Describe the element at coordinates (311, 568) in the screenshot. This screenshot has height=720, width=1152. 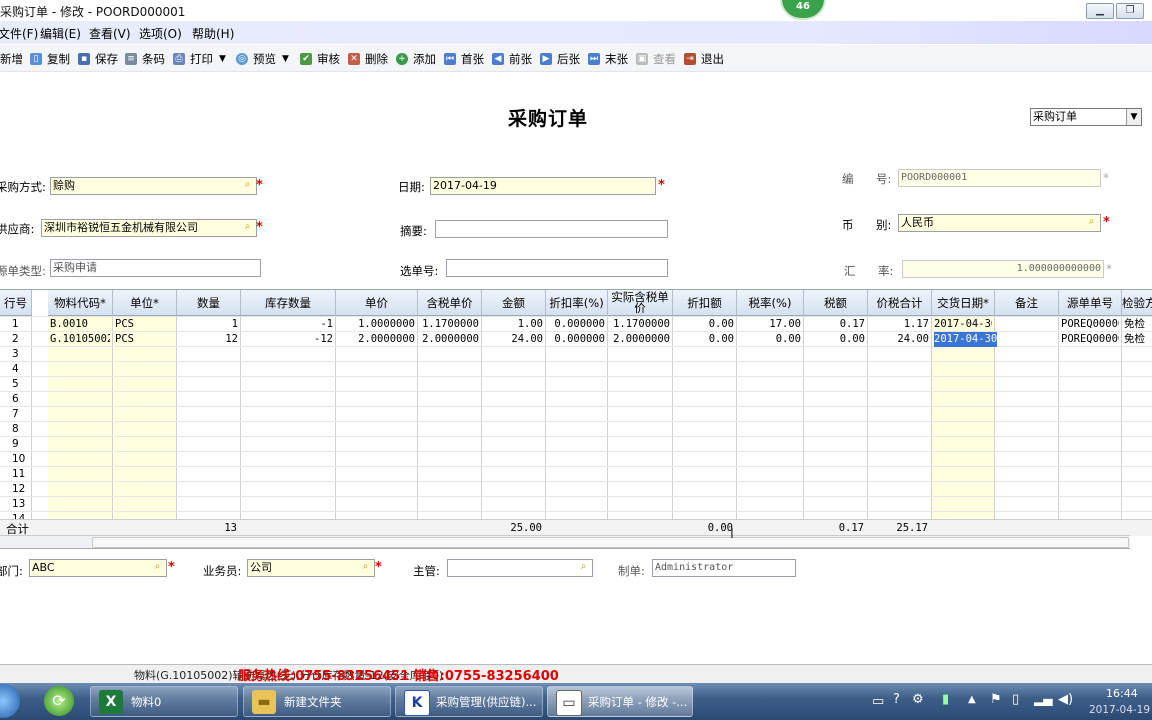
I see `clerk-field: 公司 ⌕` at that location.